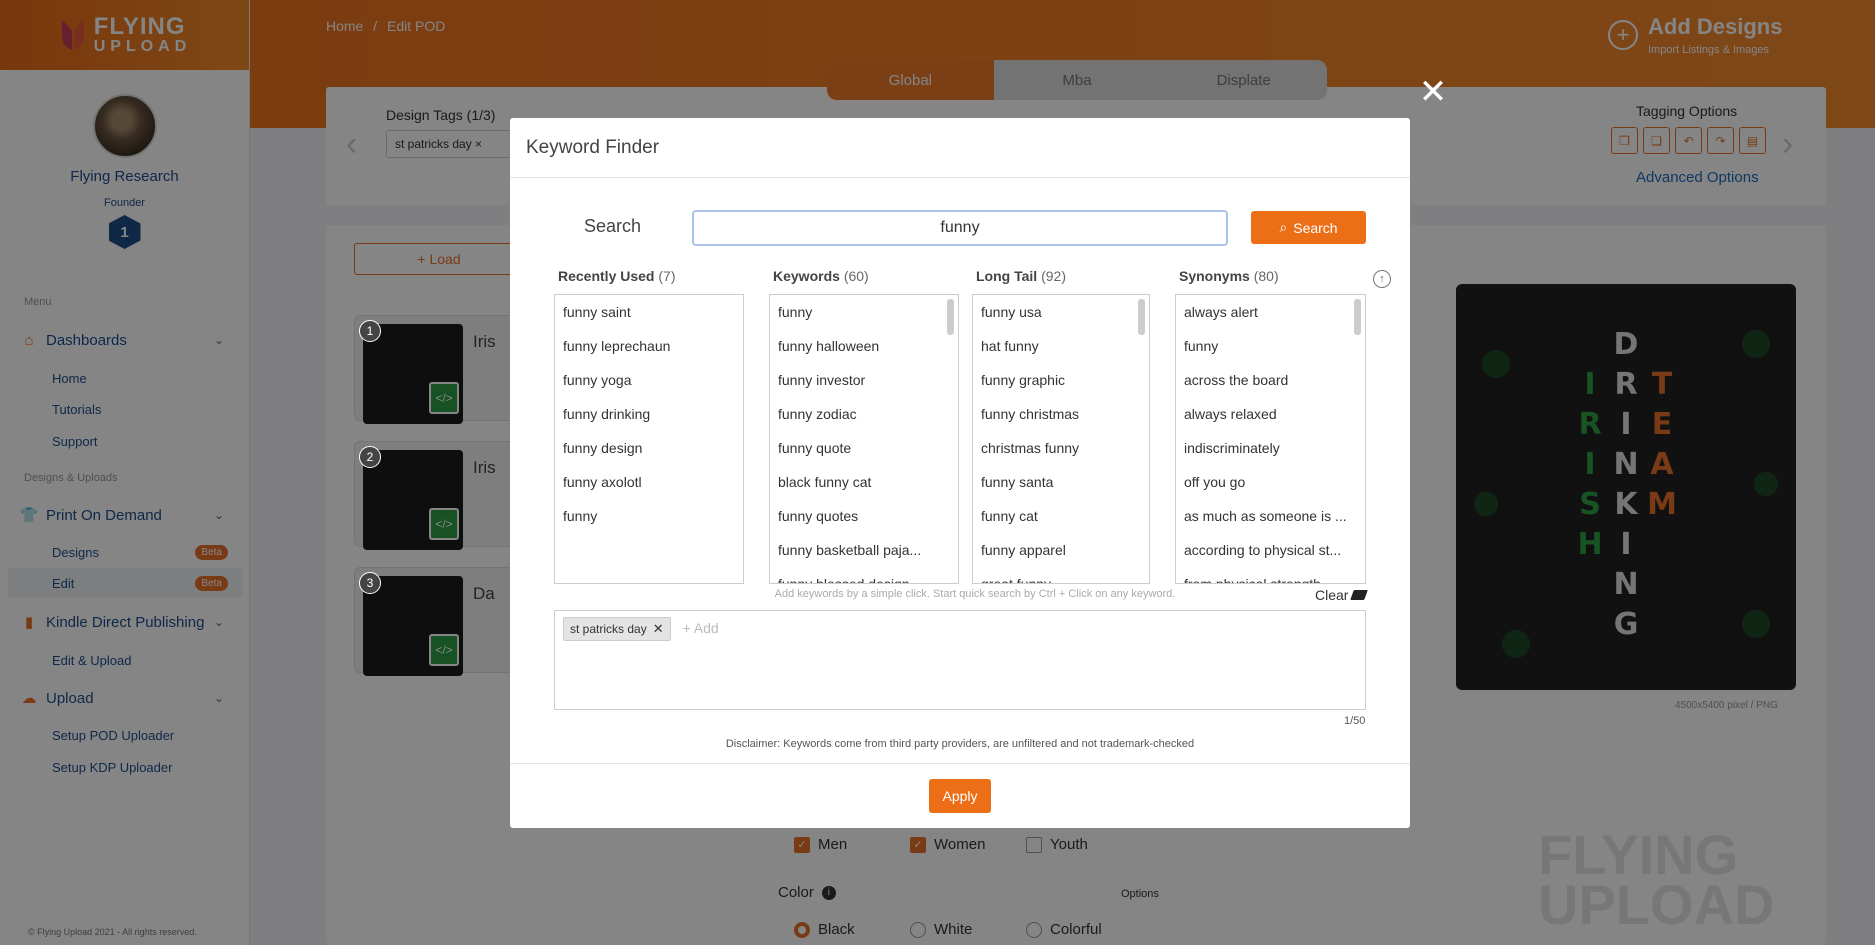  What do you see at coordinates (960, 148) in the screenshot?
I see `modal-title: Keyword Finder` at bounding box center [960, 148].